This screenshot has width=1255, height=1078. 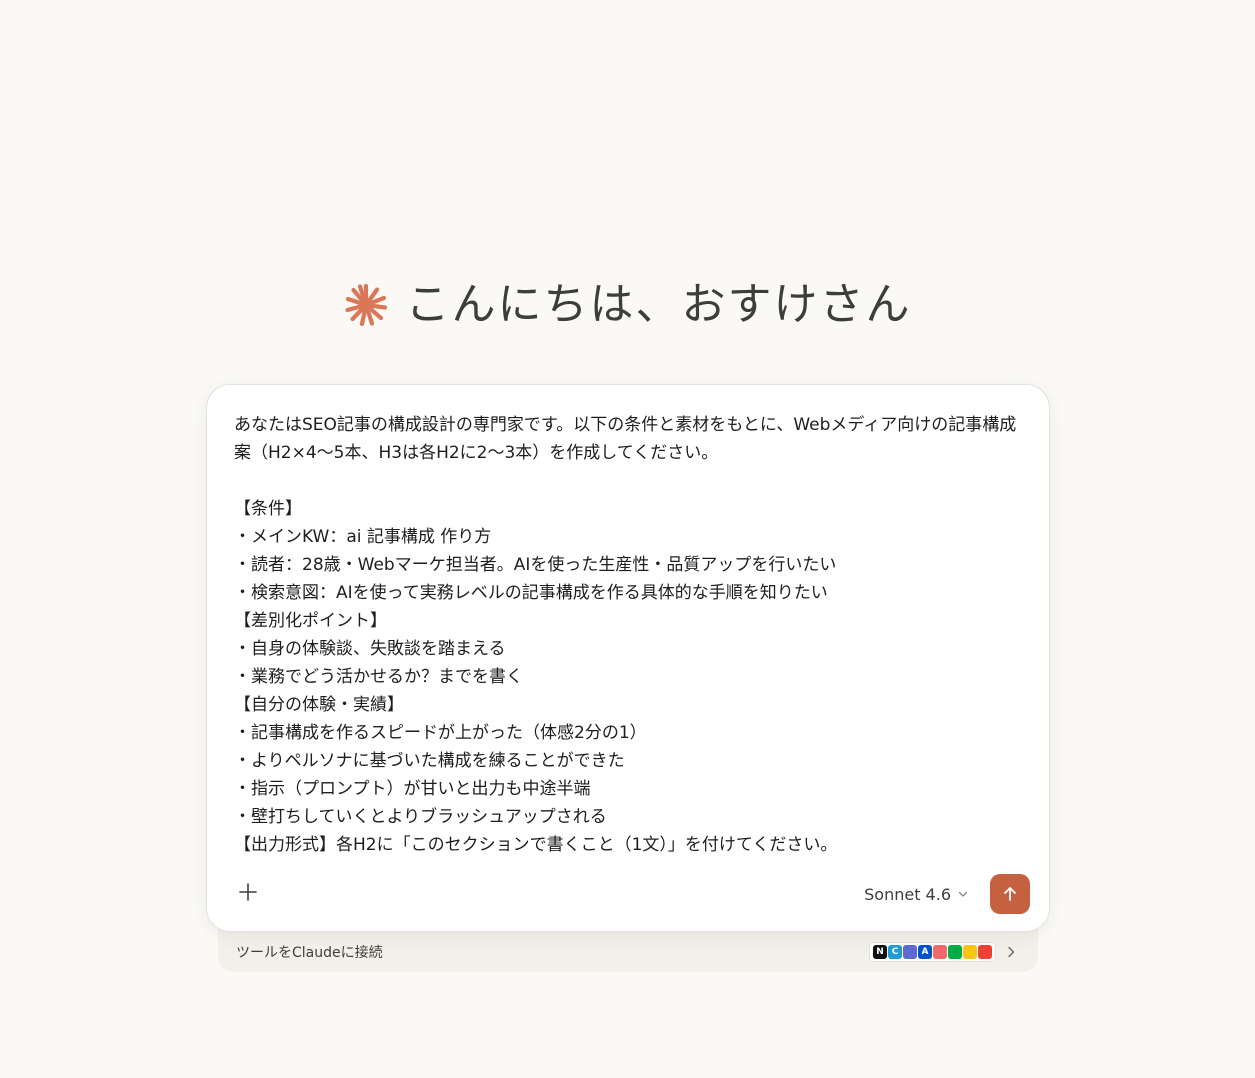 I want to click on send-button, so click(x=1010, y=894).